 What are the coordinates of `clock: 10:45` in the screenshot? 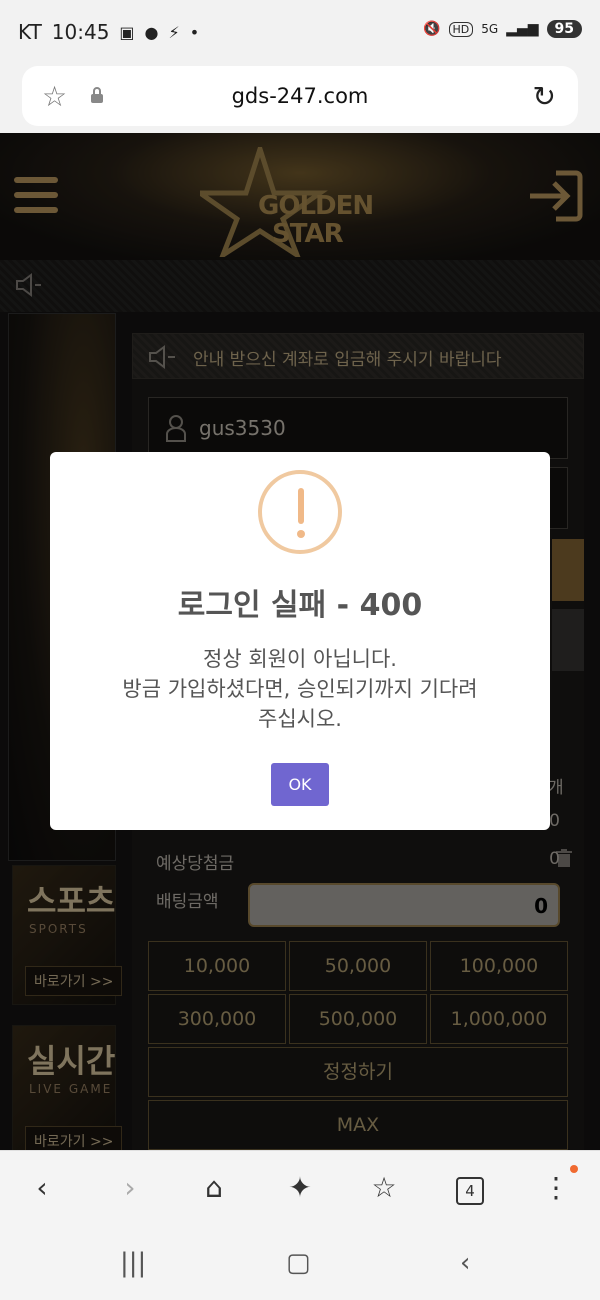 It's located at (80, 32).